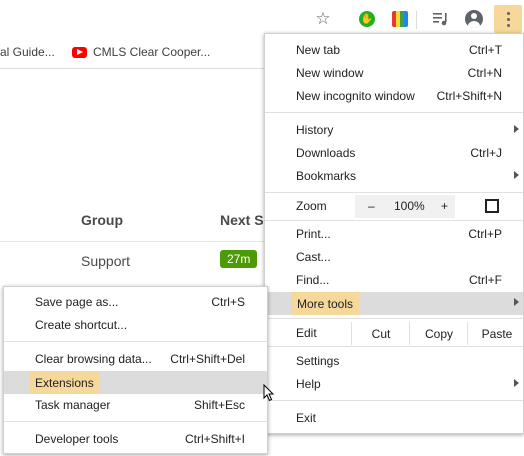  I want to click on zoom-out-button: –, so click(371, 206).